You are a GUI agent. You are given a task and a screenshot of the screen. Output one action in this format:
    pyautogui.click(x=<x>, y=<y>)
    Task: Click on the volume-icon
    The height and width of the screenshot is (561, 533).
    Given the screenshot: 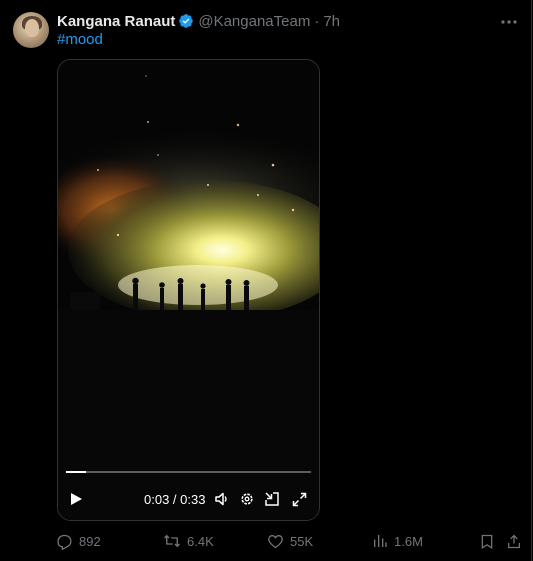 What is the action you would take?
    pyautogui.click(x=221, y=499)
    